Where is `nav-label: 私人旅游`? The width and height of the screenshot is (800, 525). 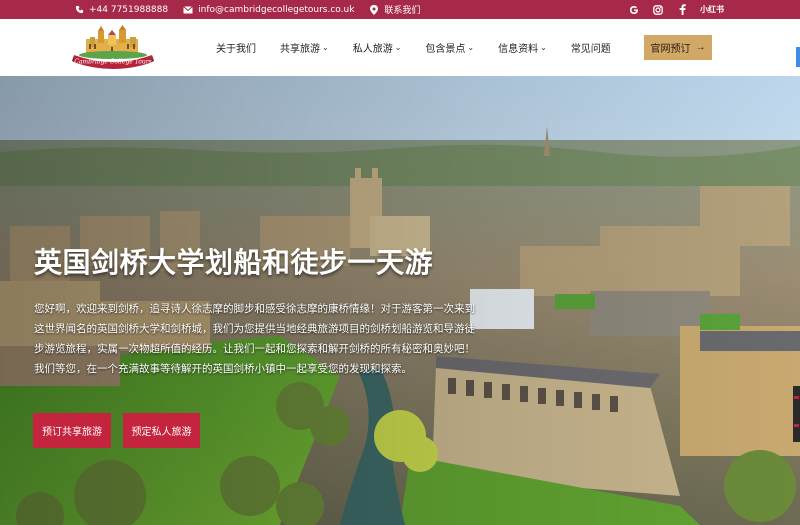 nav-label: 私人旅游 is located at coordinates (372, 49).